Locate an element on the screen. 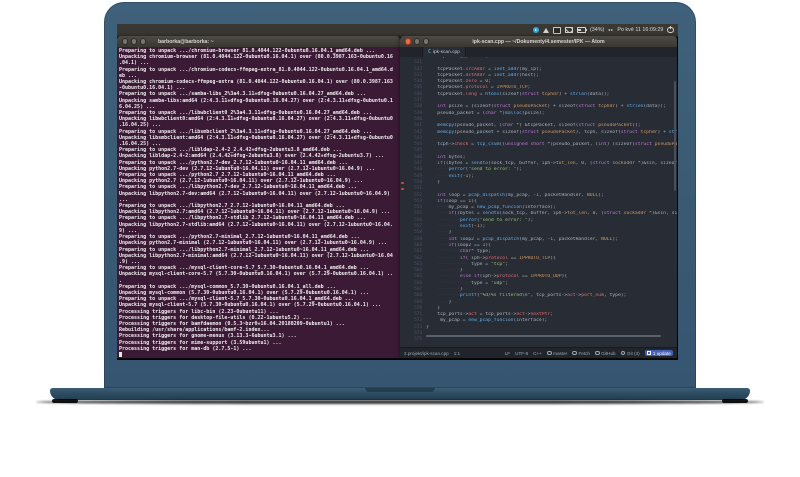  tab-ipk-scan-cpp: C ipk-scan.cpp is located at coordinates (444, 52).